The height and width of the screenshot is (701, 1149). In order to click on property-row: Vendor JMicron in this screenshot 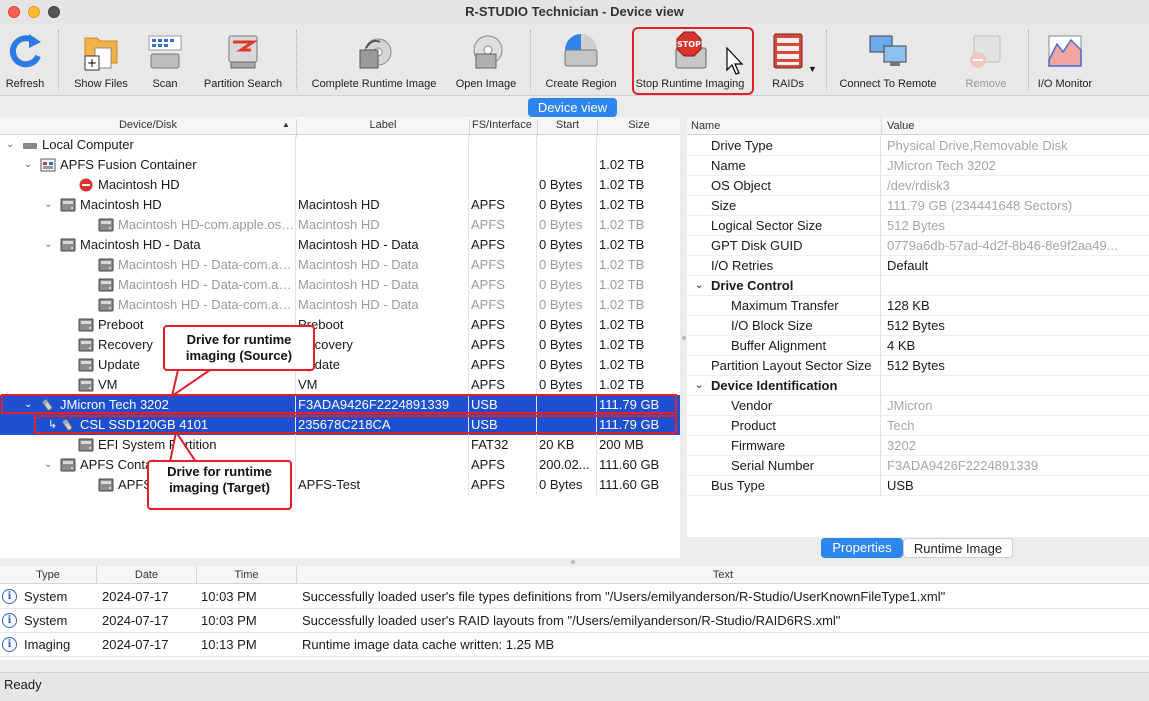, I will do `click(918, 406)`.